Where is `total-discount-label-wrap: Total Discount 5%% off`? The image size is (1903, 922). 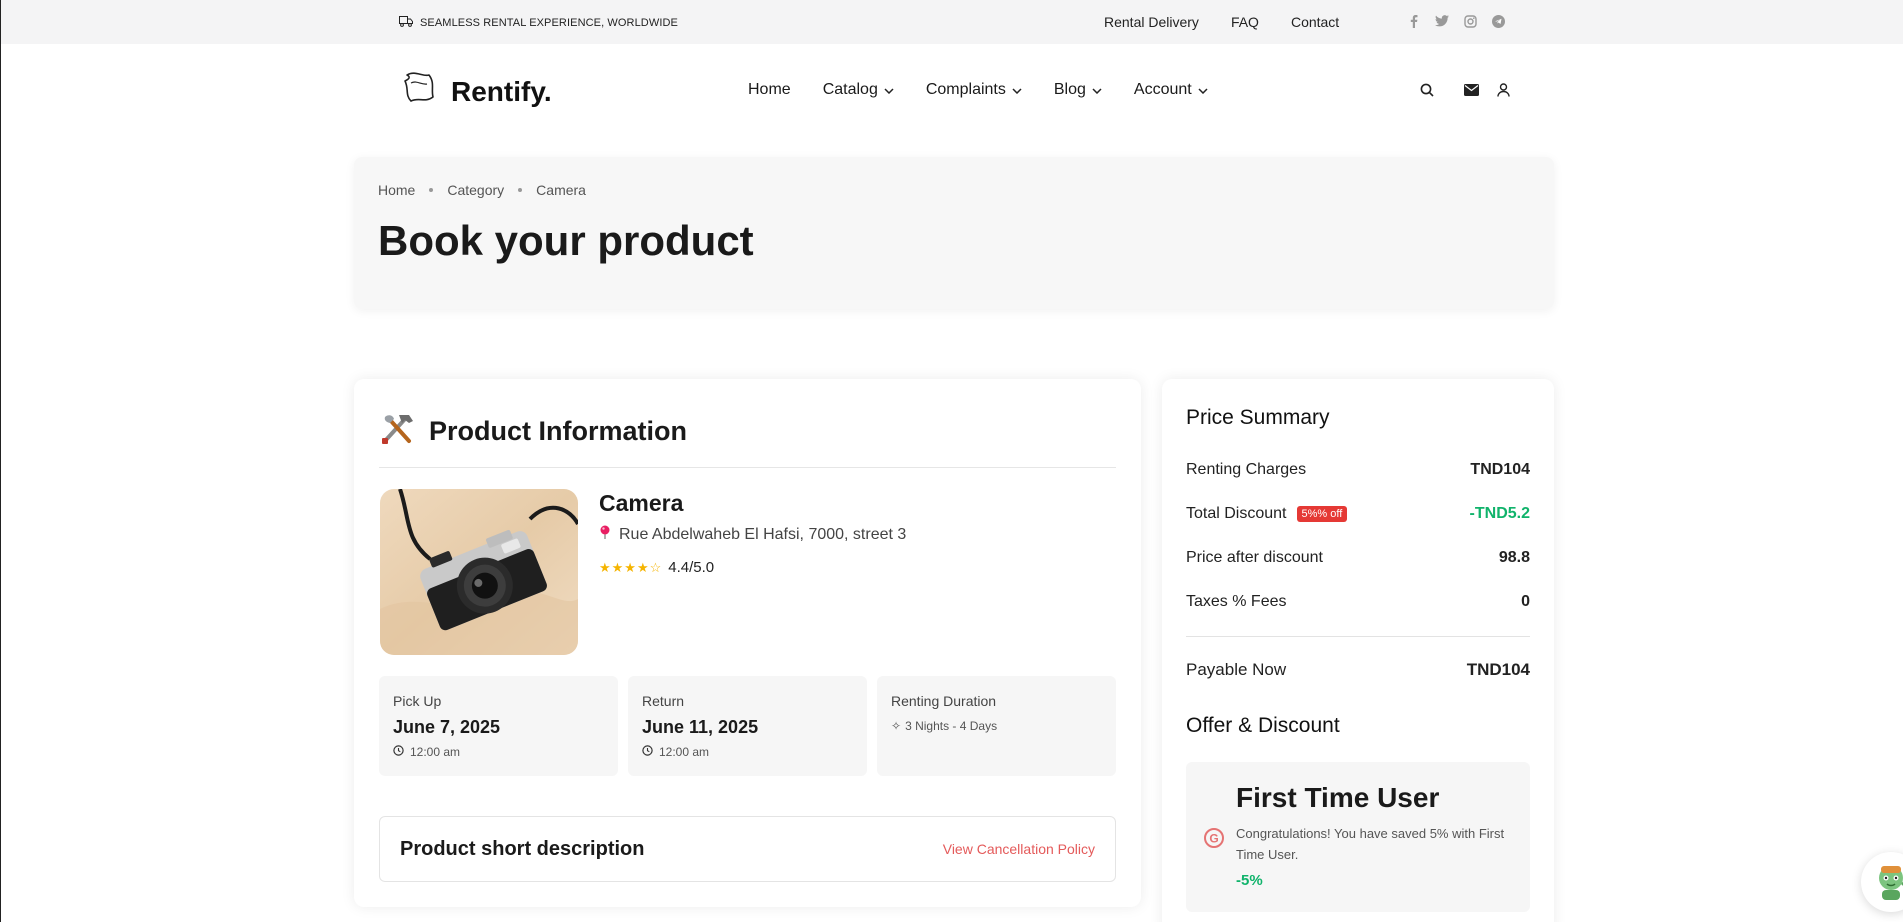 total-discount-label-wrap: Total Discount 5%% off is located at coordinates (1267, 514).